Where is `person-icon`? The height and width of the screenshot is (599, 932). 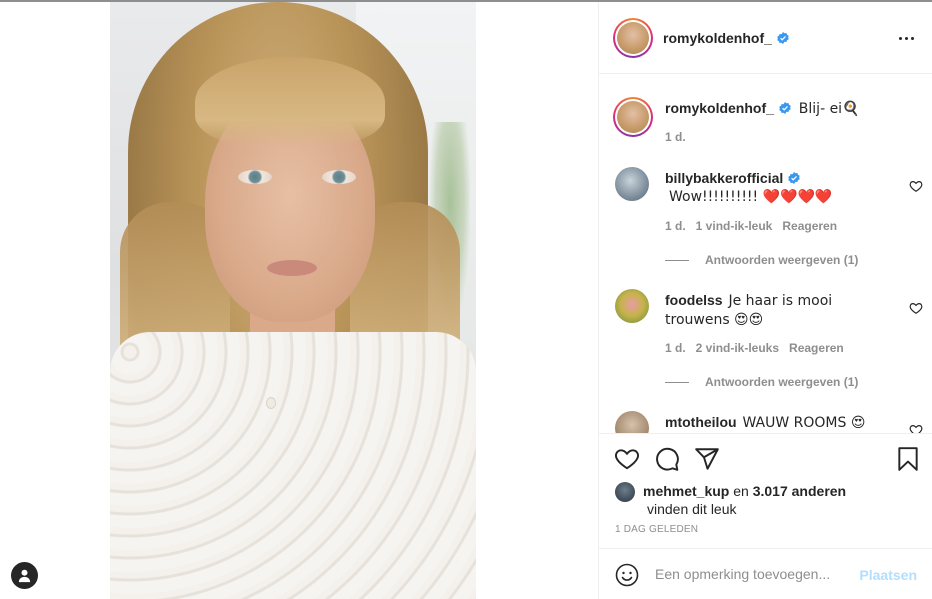
person-icon is located at coordinates (24, 576).